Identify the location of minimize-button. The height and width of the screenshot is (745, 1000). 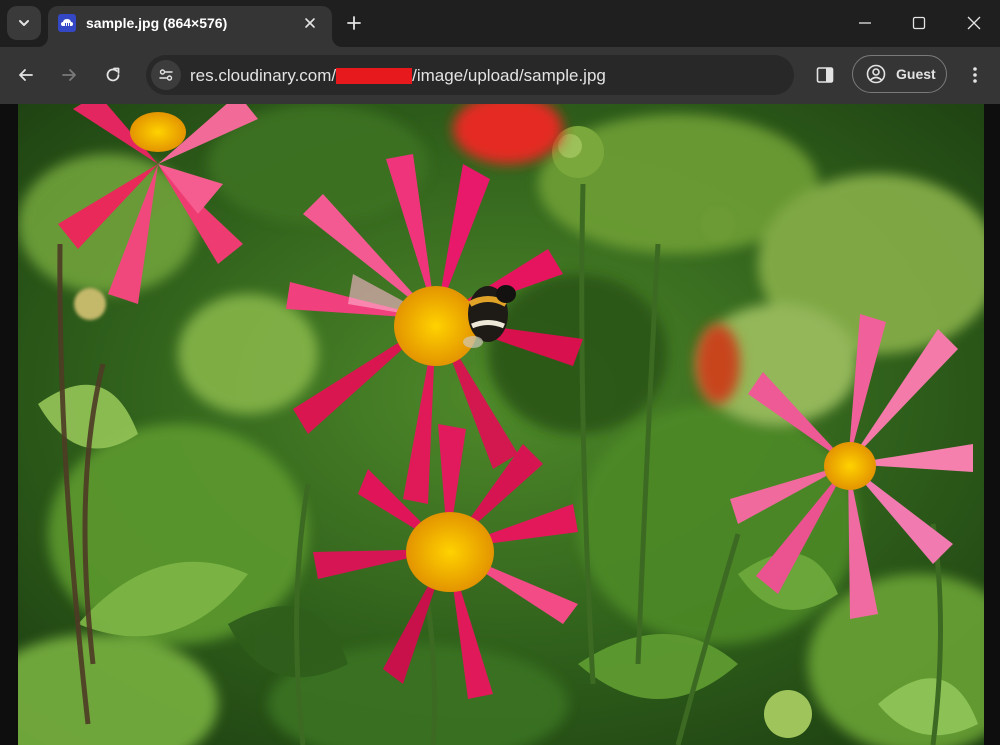
(865, 23).